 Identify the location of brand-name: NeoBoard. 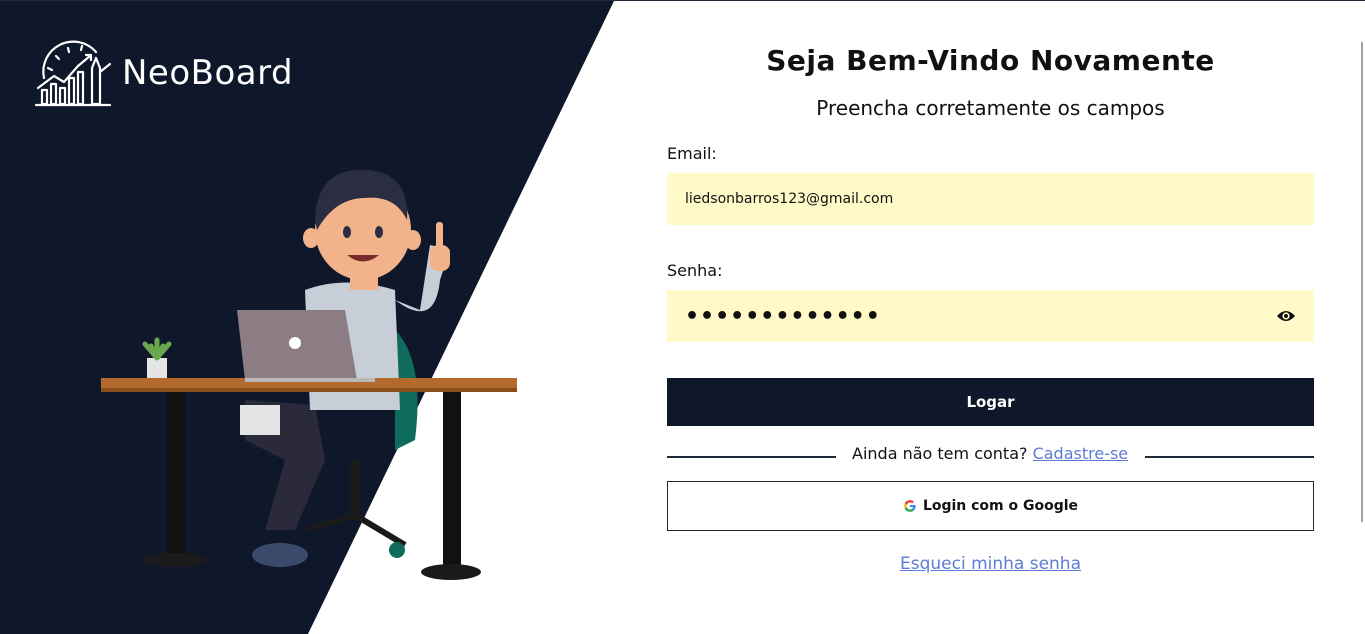
(208, 73).